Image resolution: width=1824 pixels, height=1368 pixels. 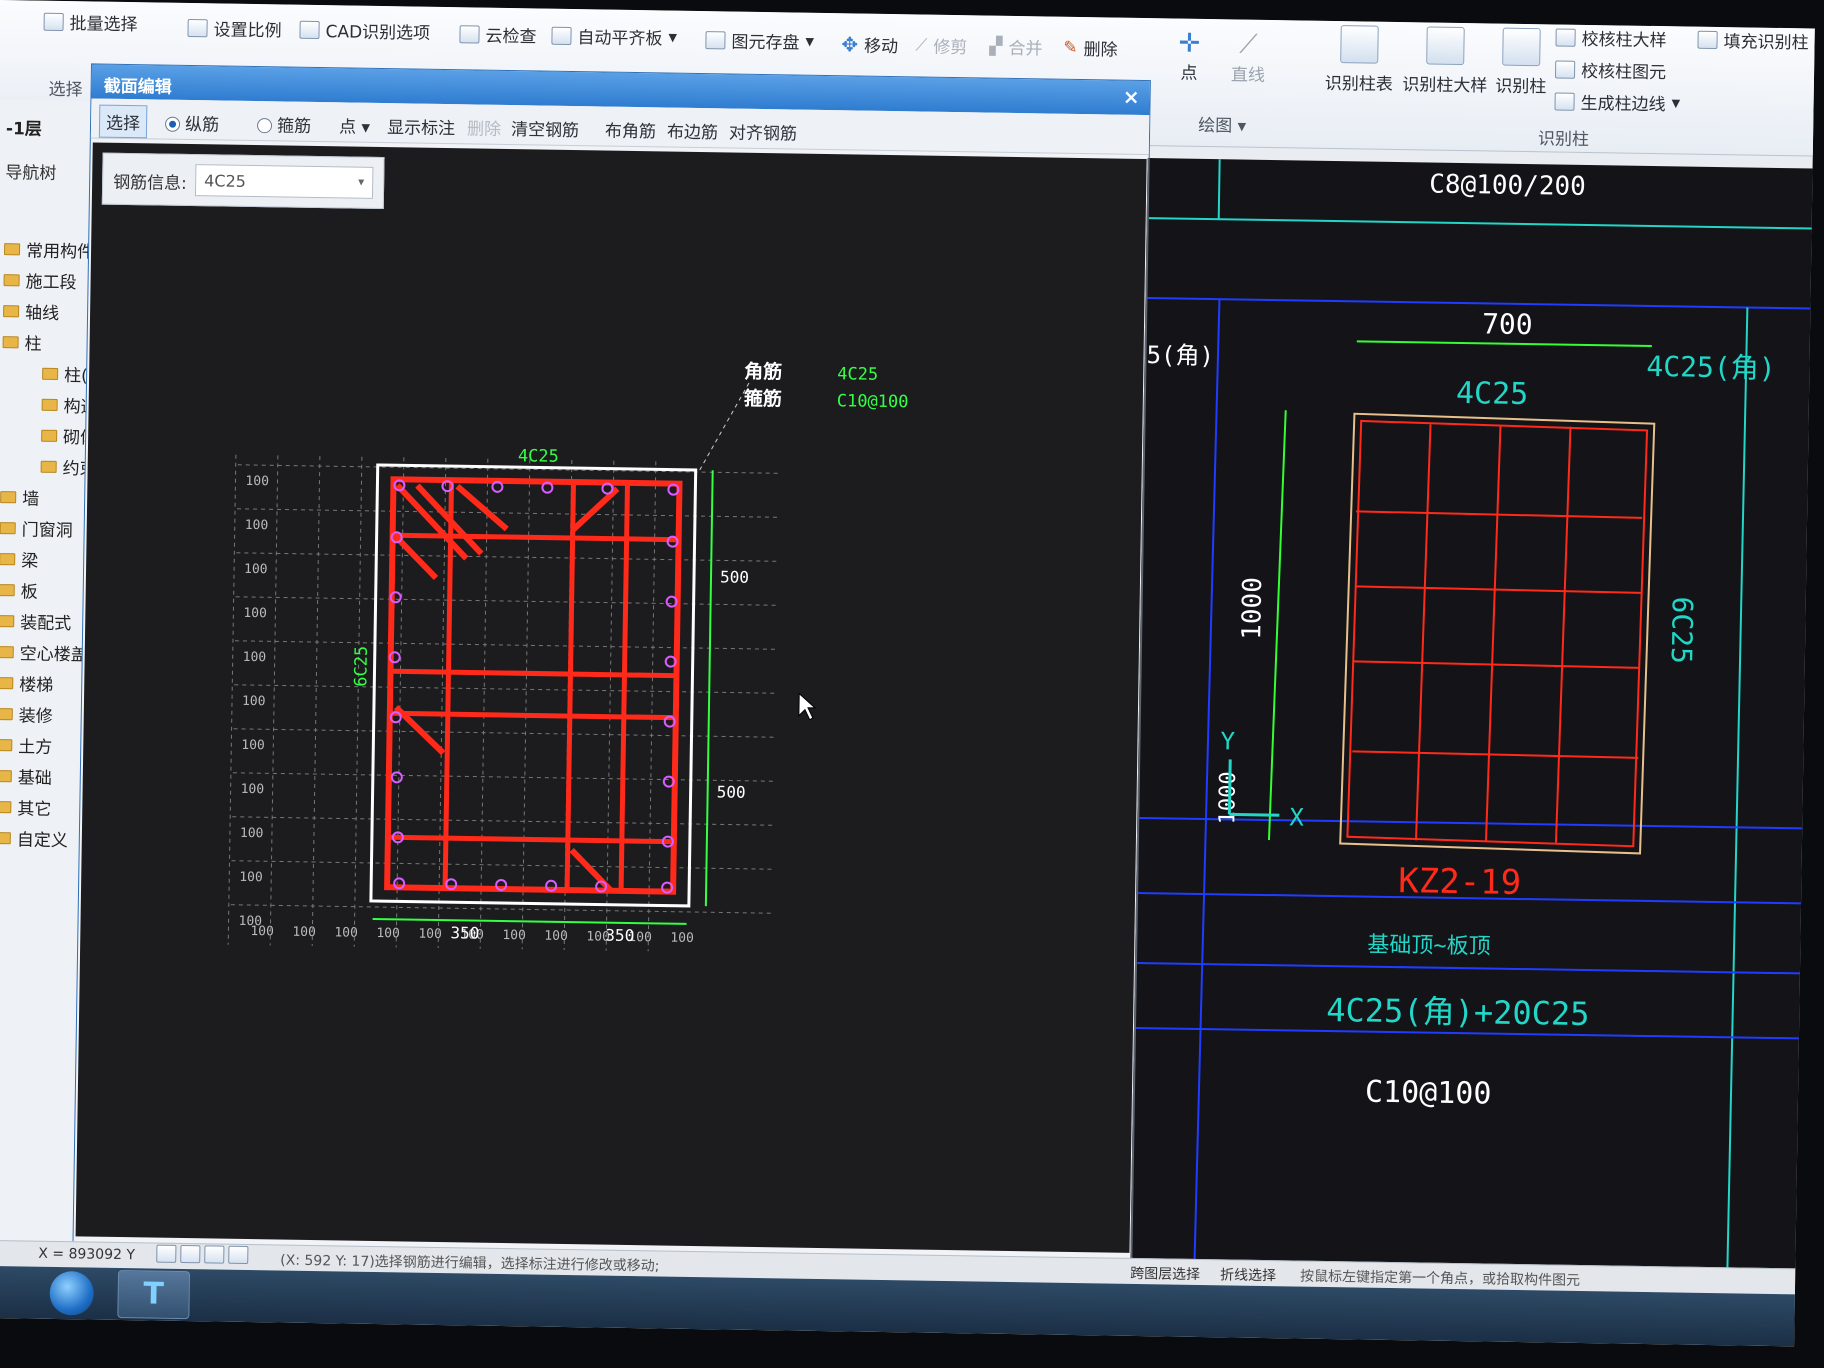 I want to click on select-group-label: 选择, so click(x=65, y=90).